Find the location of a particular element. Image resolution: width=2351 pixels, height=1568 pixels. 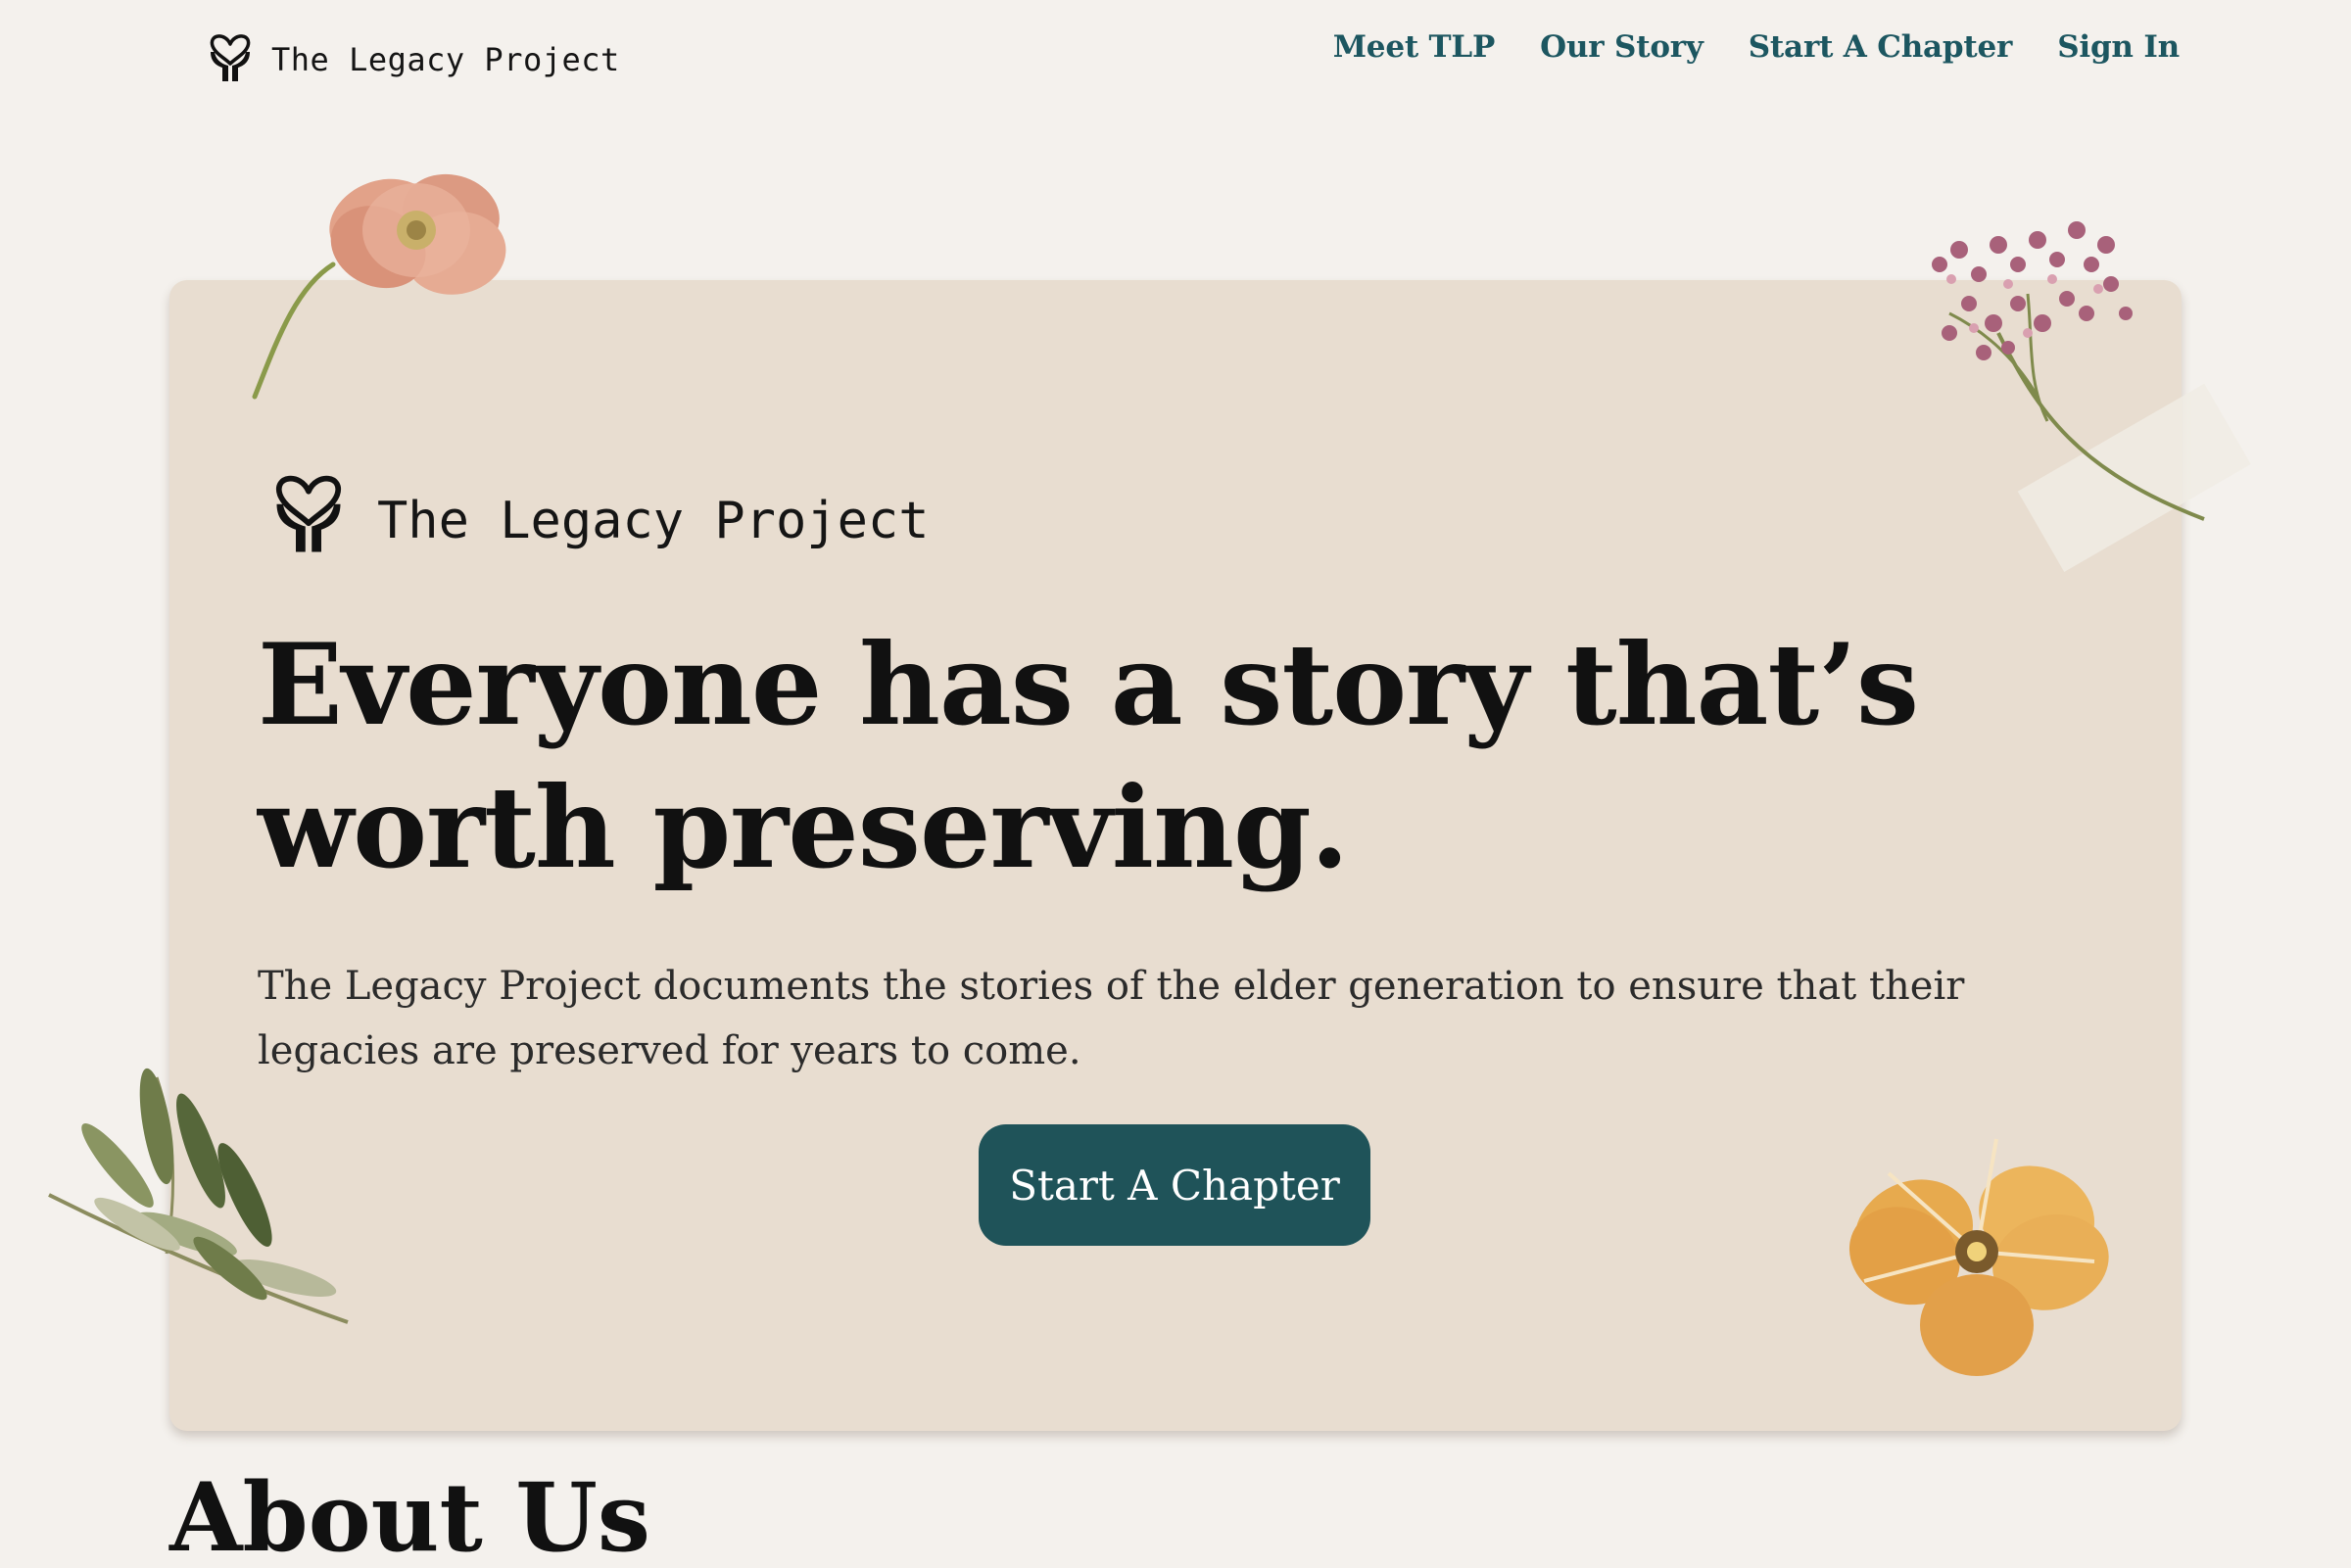

hero-logo: The Legacy Project is located at coordinates (594, 507).